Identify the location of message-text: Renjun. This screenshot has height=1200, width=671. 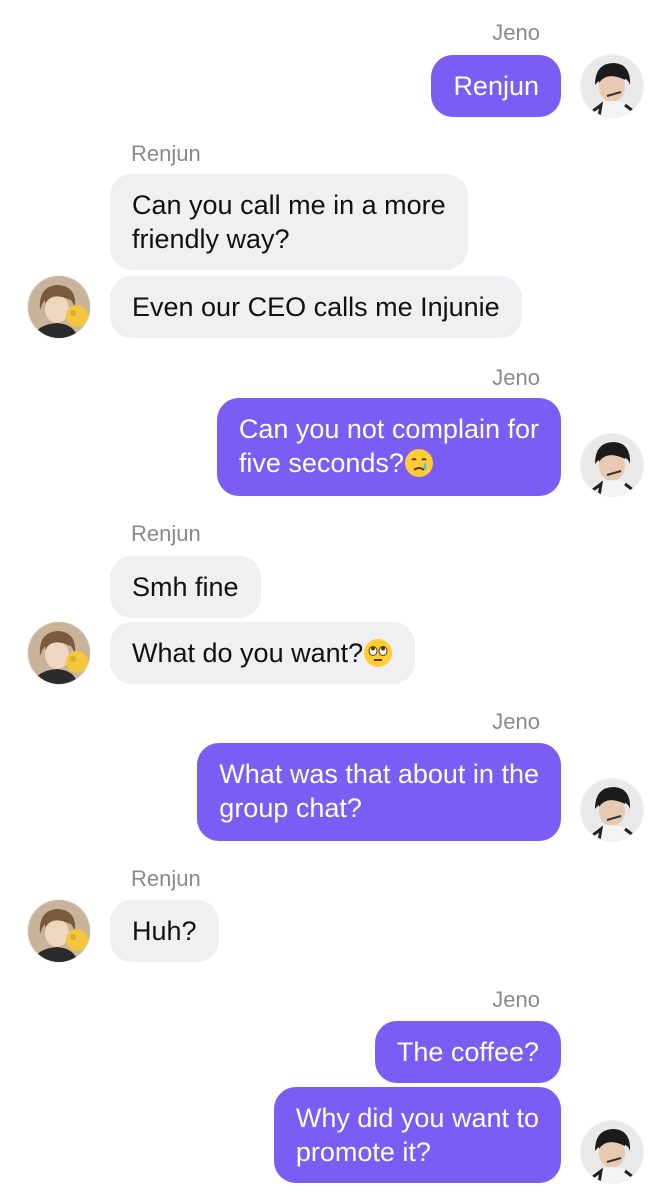
(496, 86).